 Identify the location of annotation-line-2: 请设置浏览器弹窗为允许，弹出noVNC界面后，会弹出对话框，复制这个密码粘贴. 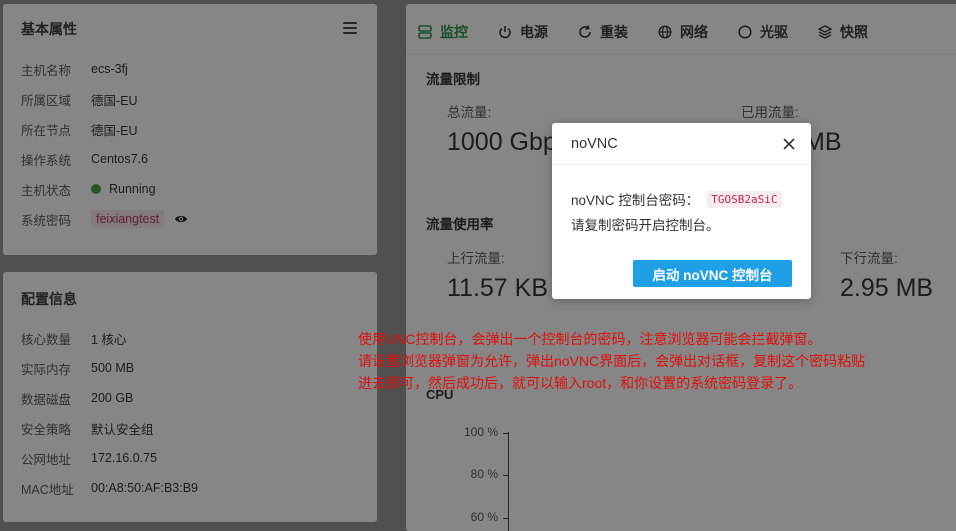
(612, 361).